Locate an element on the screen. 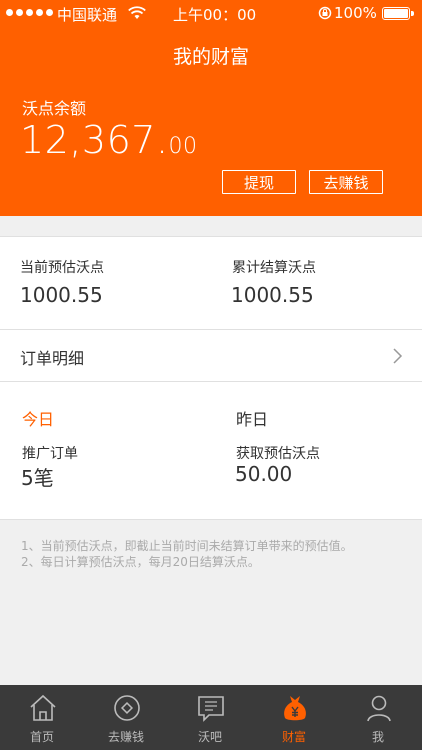 Image resolution: width=422 pixels, height=750 pixels. user-icon is located at coordinates (379, 708).